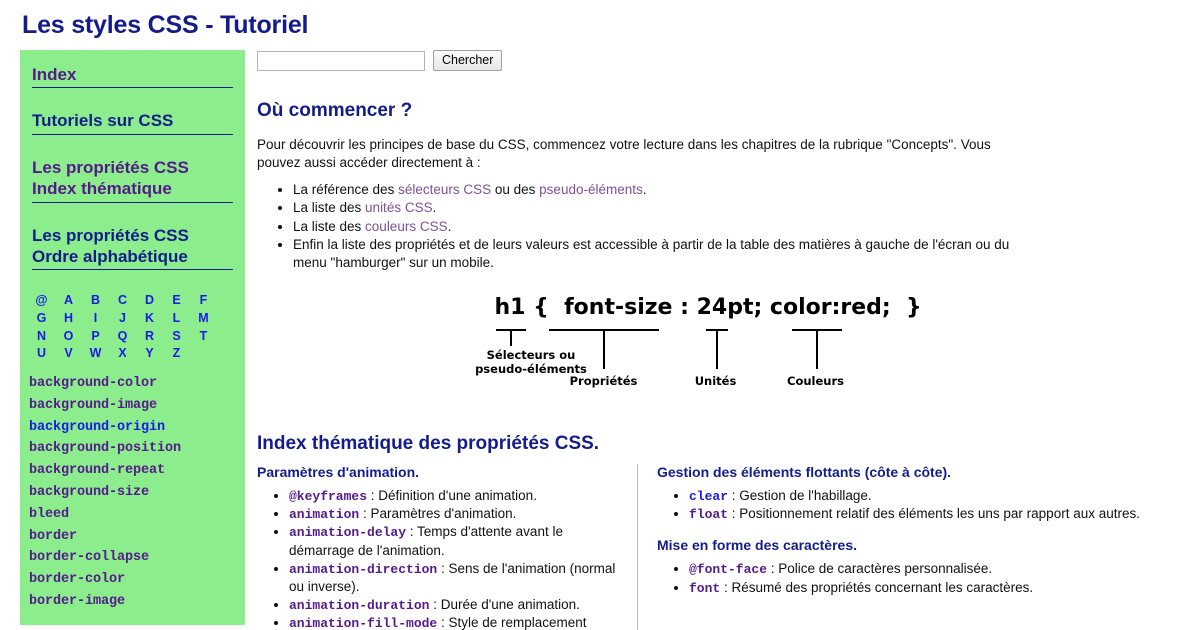 This screenshot has height=630, width=1200. What do you see at coordinates (347, 532) in the screenshot?
I see `property-link-animation-delay: animation-delay` at bounding box center [347, 532].